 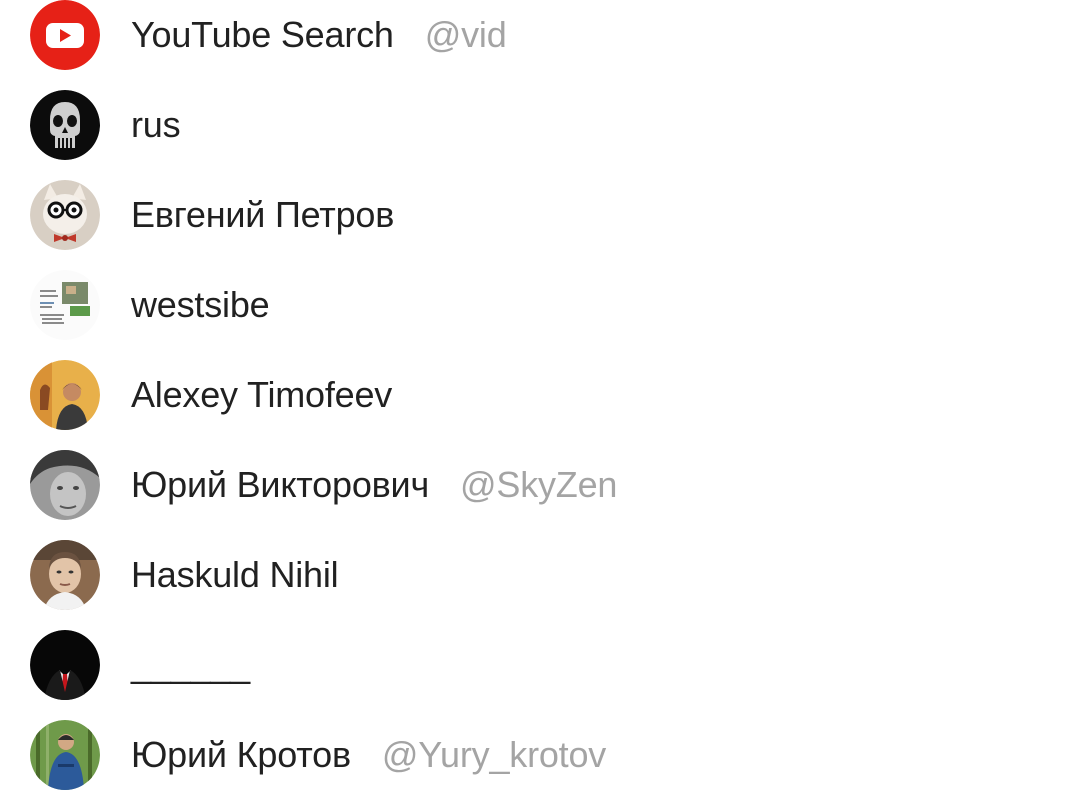 What do you see at coordinates (156, 124) in the screenshot?
I see `mention-display-name: rus` at bounding box center [156, 124].